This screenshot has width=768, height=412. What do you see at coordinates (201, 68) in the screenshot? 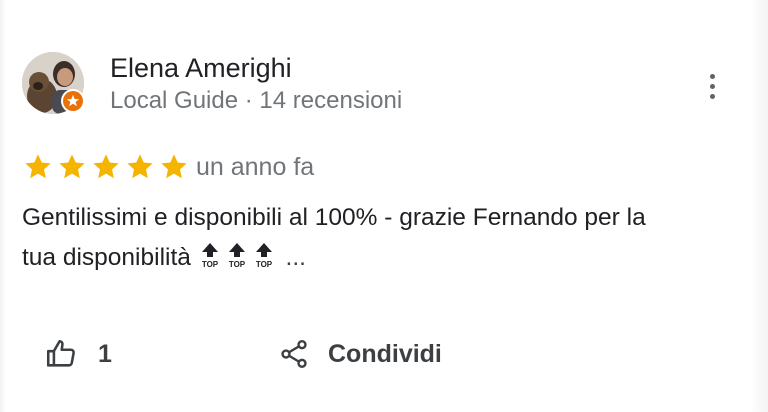
I see `author-name: Elena Amerighi` at bounding box center [201, 68].